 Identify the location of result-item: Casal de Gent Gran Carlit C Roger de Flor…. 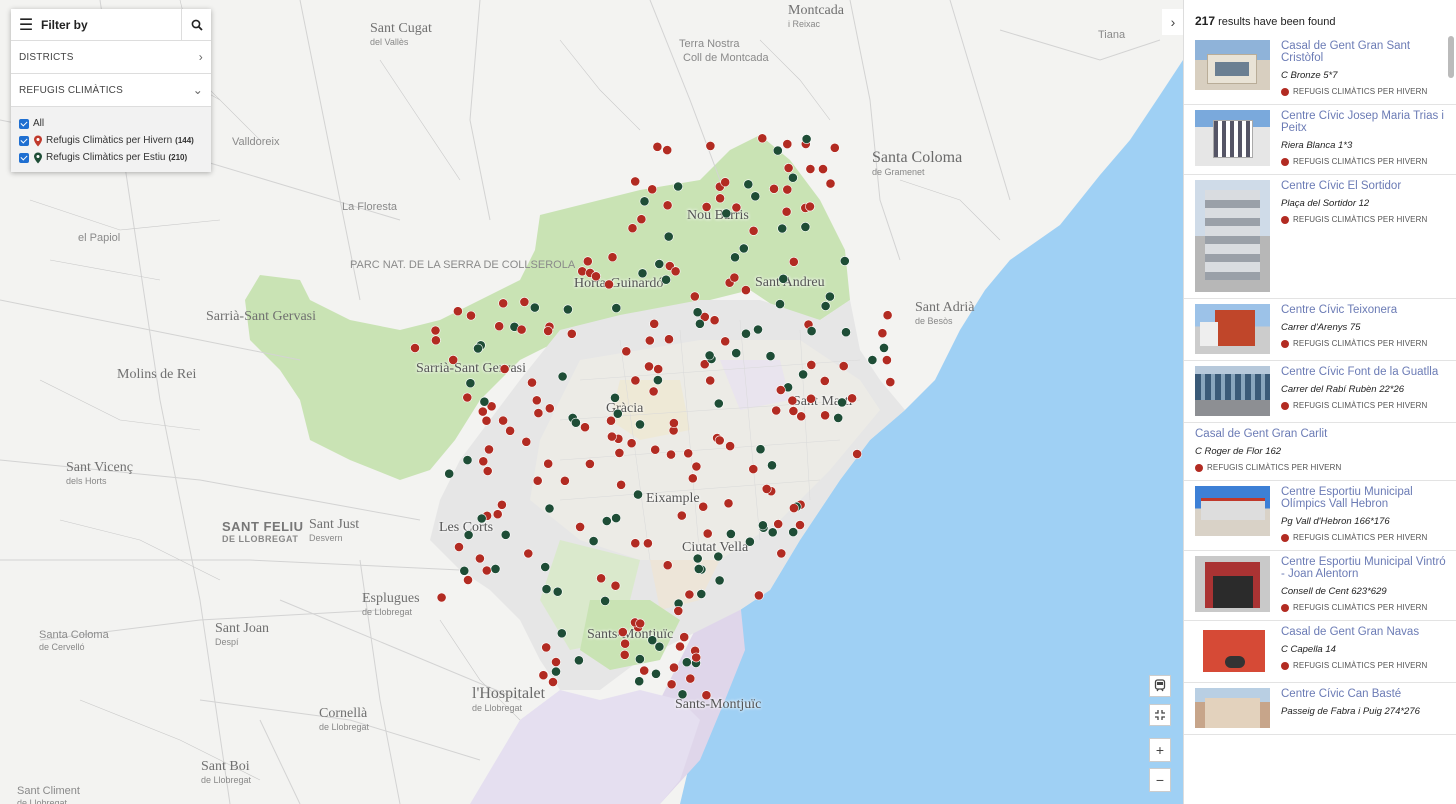
(1320, 452).